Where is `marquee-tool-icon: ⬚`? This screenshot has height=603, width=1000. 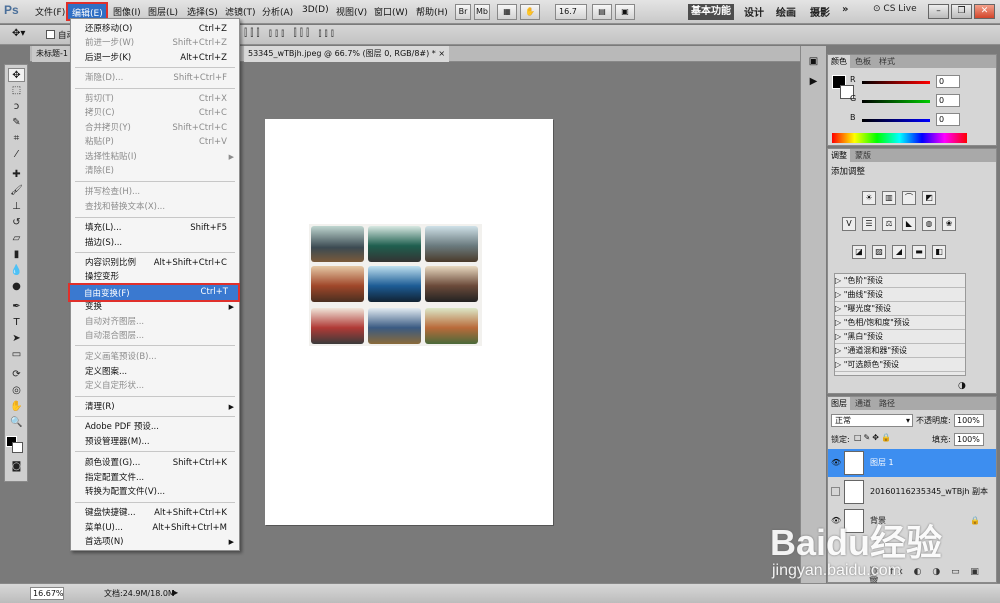 marquee-tool-icon: ⬚ is located at coordinates (16, 91).